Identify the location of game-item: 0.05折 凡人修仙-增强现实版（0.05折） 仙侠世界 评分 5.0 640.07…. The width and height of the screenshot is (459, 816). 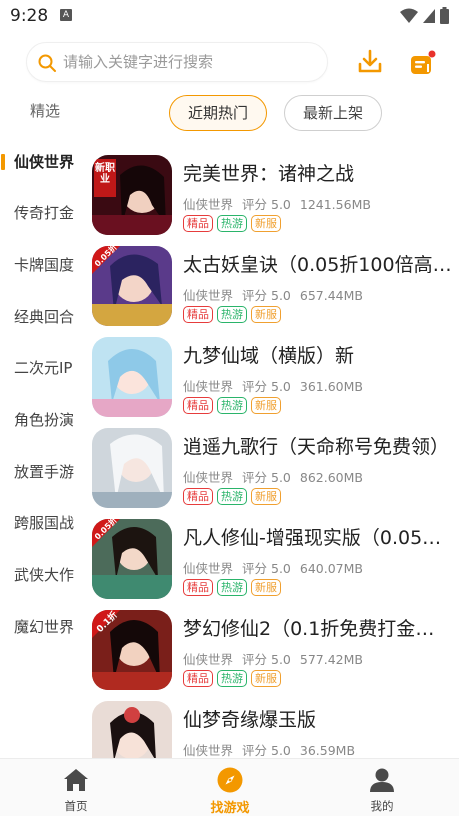
(274, 557).